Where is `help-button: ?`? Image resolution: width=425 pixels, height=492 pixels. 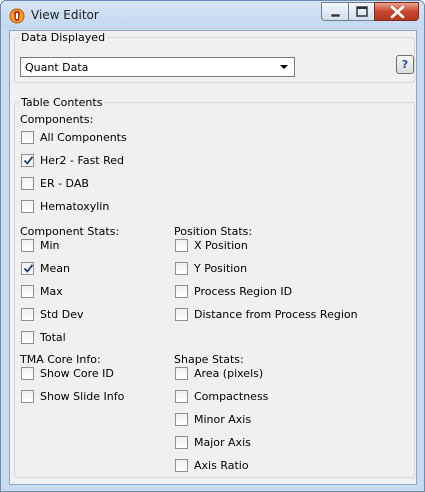 help-button: ? is located at coordinates (405, 64).